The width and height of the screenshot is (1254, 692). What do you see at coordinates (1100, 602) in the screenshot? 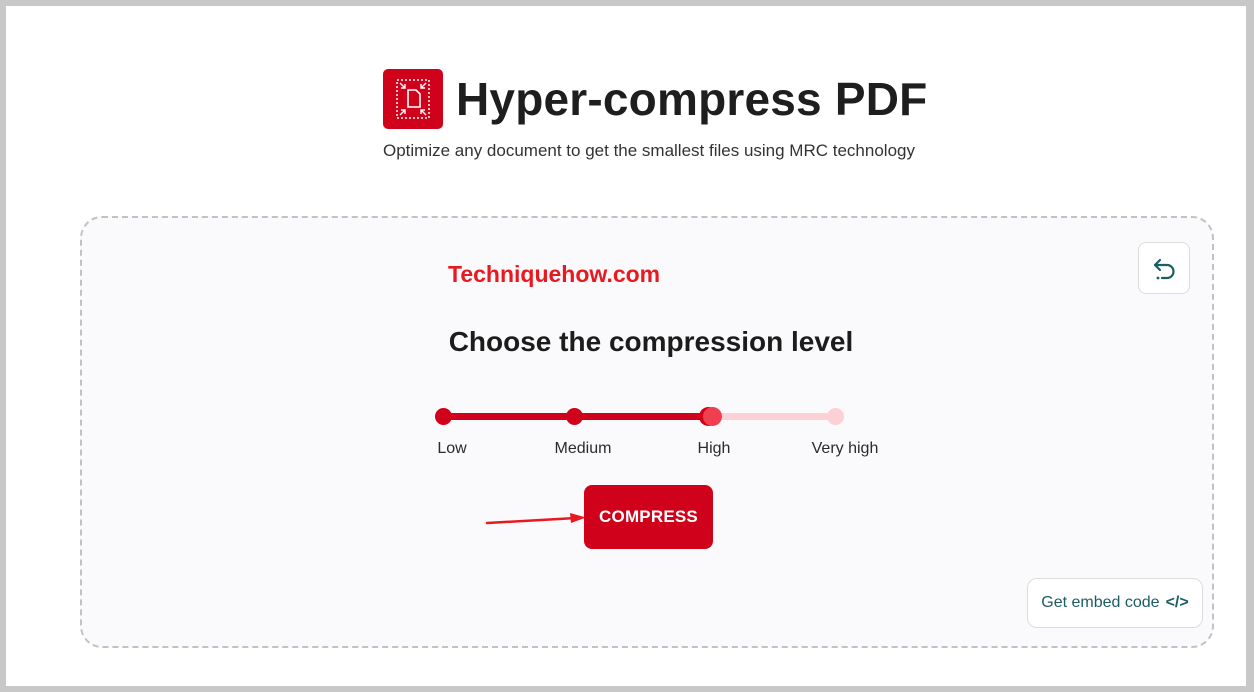
I see `embed-label: Get embed code` at bounding box center [1100, 602].